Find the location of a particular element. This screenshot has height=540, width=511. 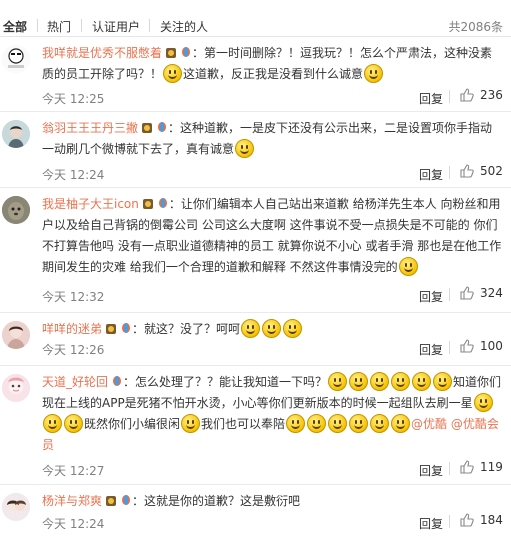

comment-username: 翁羽王王王丹三撇 is located at coordinates (90, 128).